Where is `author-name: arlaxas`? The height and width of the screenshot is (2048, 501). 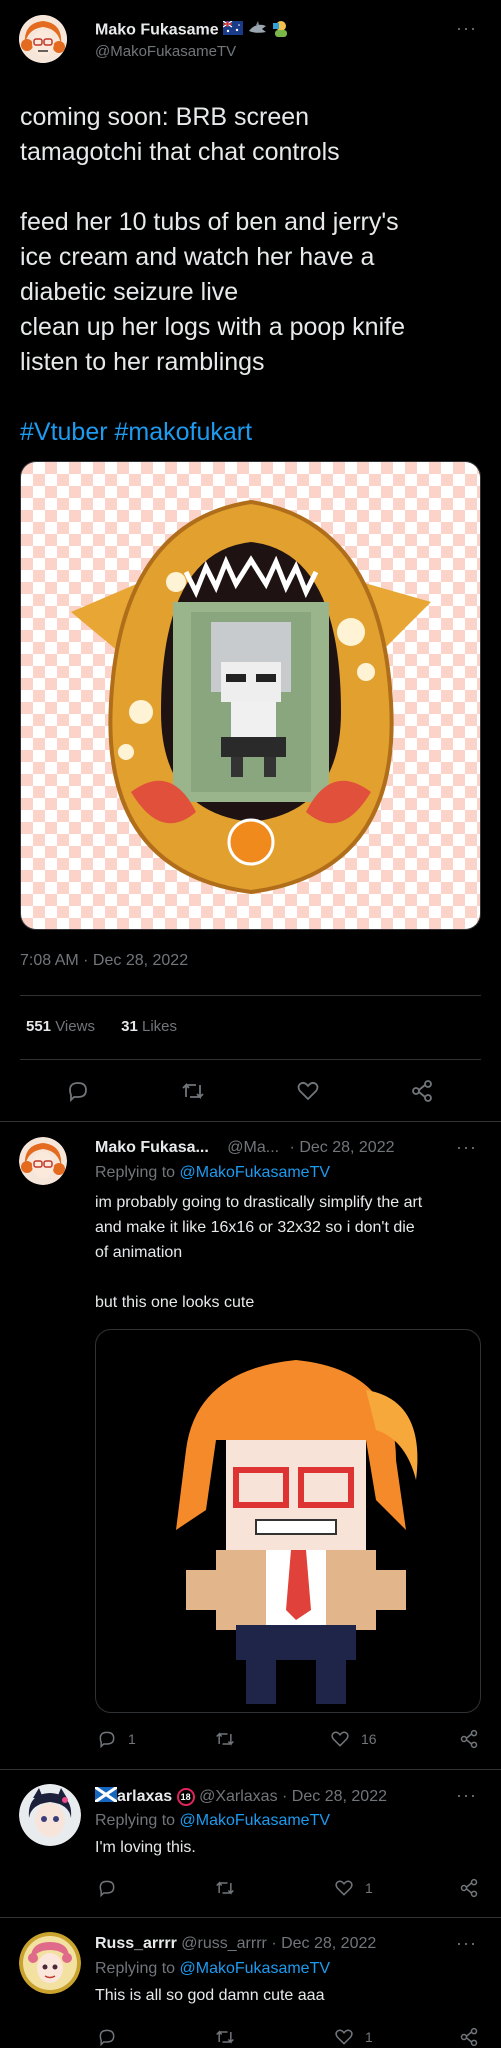 author-name: arlaxas is located at coordinates (144, 1796).